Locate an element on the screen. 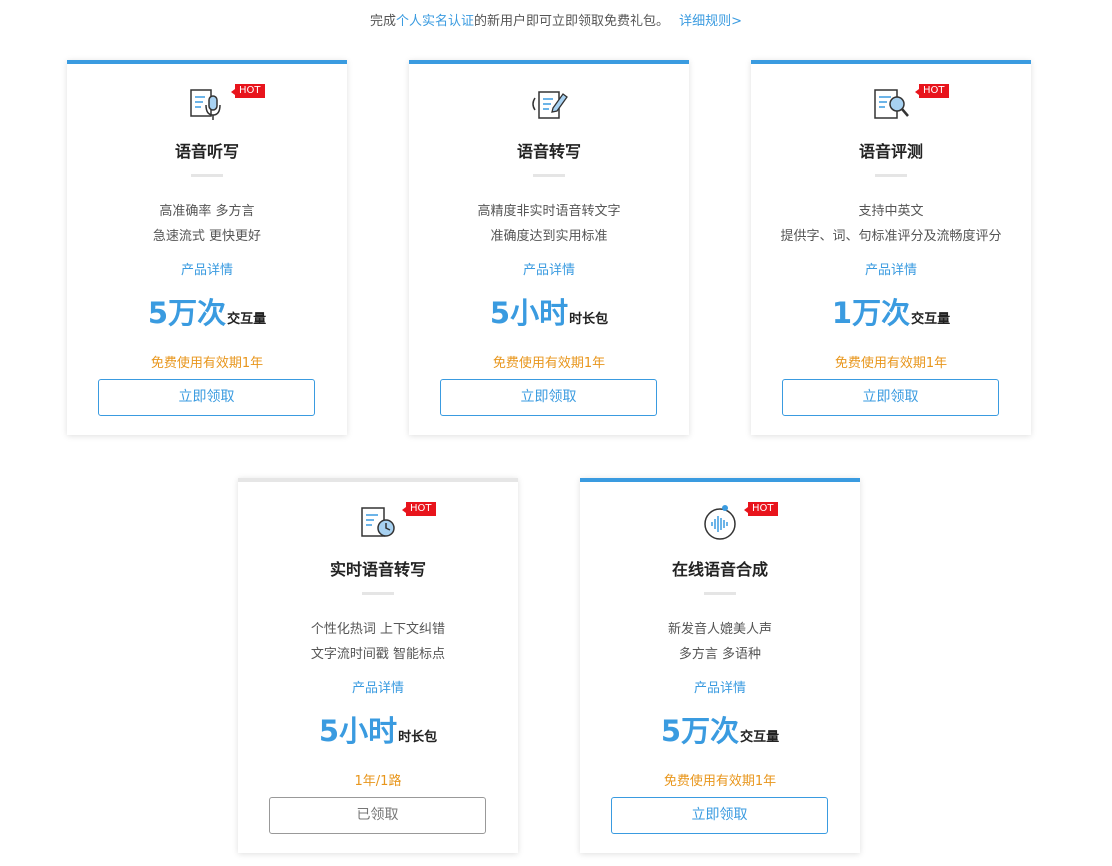 Image resolution: width=1112 pixels, height=866 pixels. intro-banner: 完成个人实名认证的新用户即可立即领取免费礼包。 详细规则> is located at coordinates (556, 19).